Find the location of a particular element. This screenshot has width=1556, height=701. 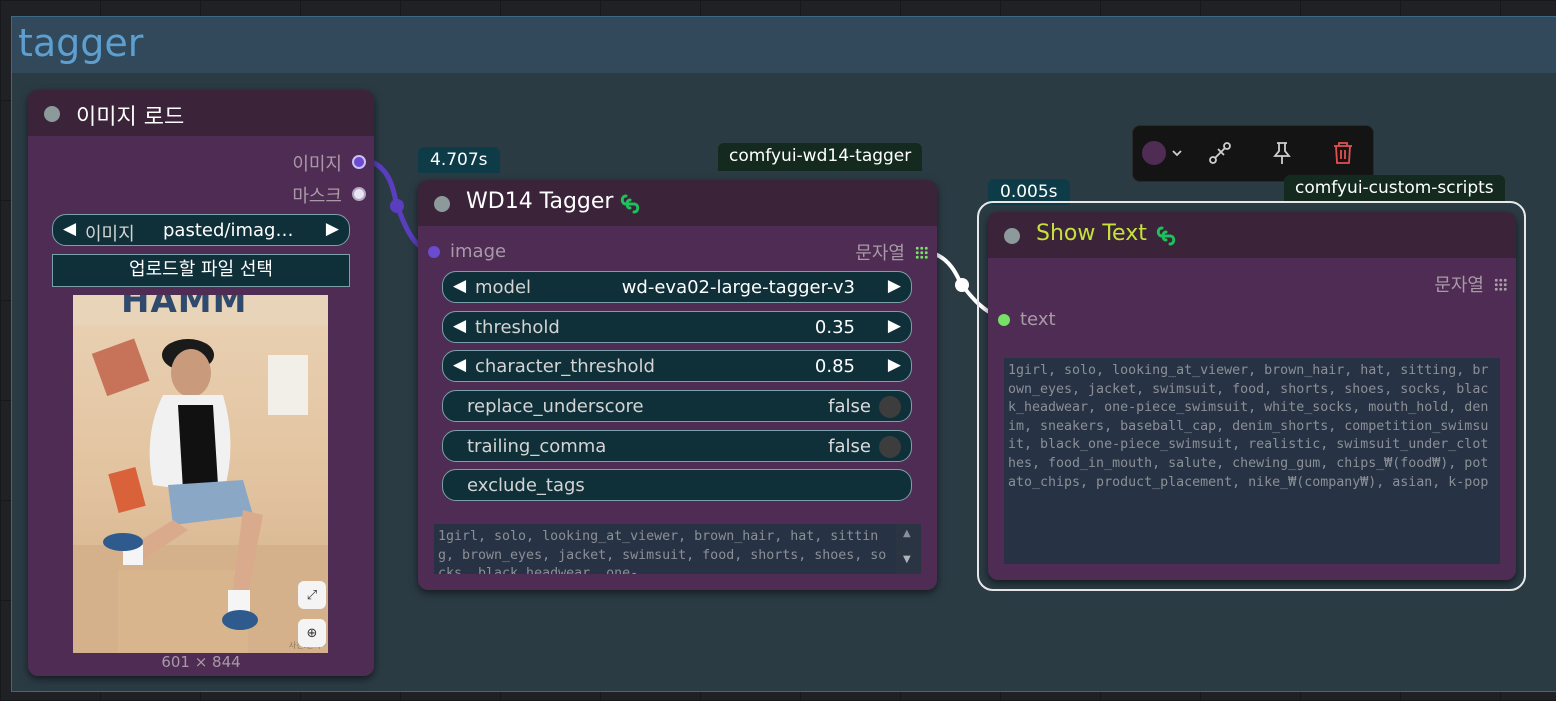

widget-value: wd-eva02-large-tagger-v3 is located at coordinates (738, 287).